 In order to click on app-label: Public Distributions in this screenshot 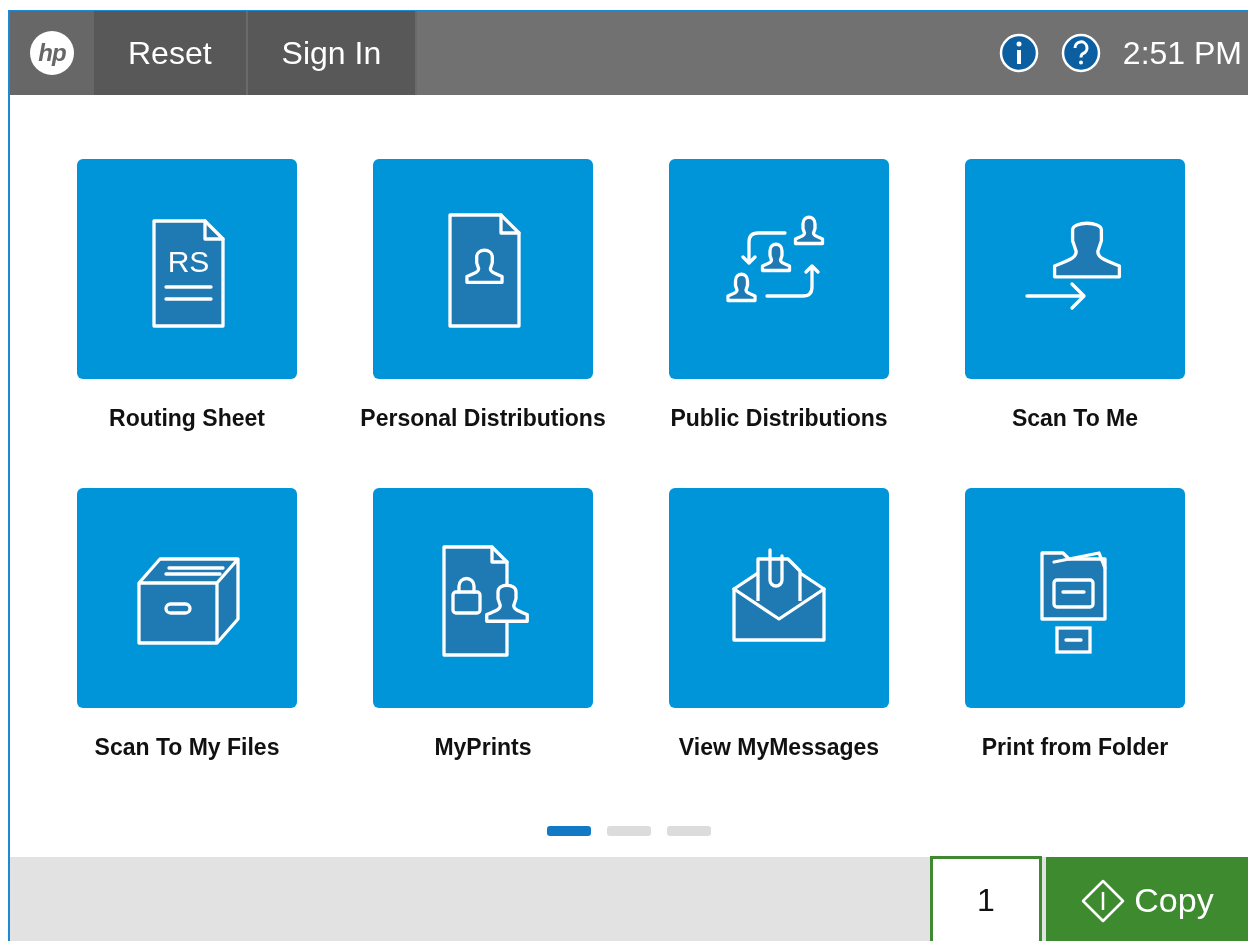, I will do `click(779, 418)`.